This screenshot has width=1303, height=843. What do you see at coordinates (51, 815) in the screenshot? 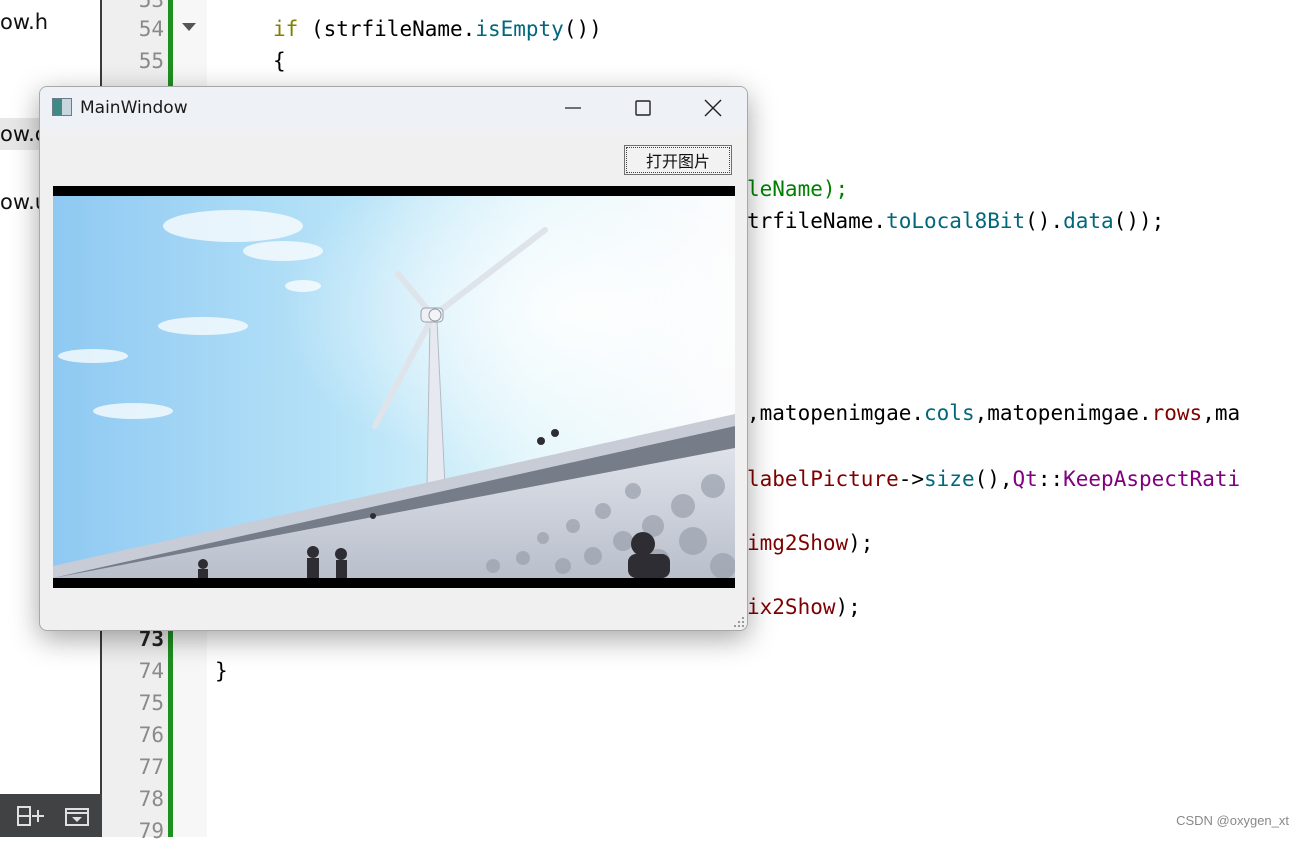
I see `sidebar-toolbar` at bounding box center [51, 815].